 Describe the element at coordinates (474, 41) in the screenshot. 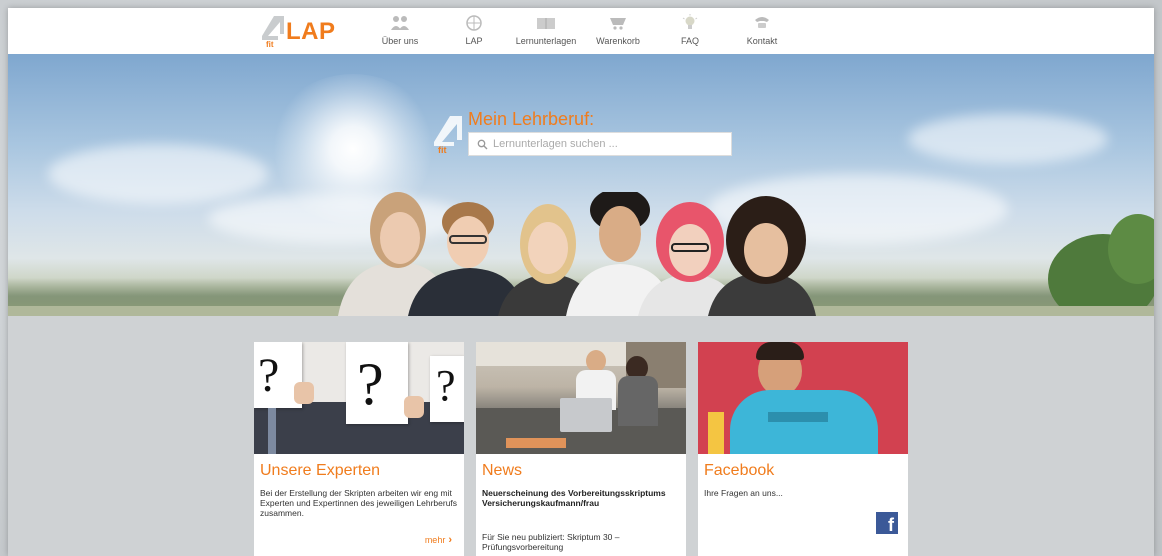

I see `nav-item-label: LAP` at that location.